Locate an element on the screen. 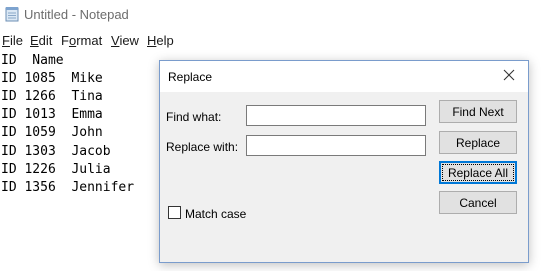 The height and width of the screenshot is (271, 541). match-case-label: Match case is located at coordinates (215, 214).